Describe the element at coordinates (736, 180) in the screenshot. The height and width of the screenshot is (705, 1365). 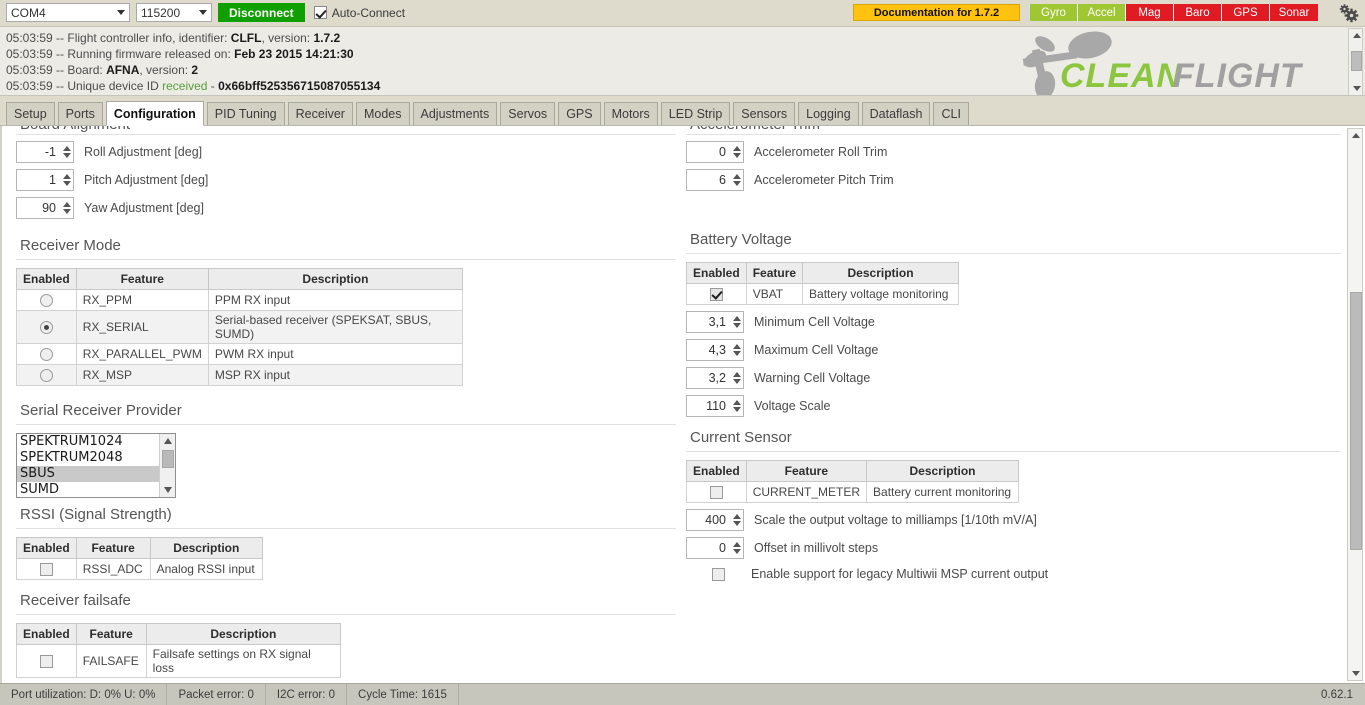
I see `accelerometer-pitch-trim-stepper-arrows` at that location.